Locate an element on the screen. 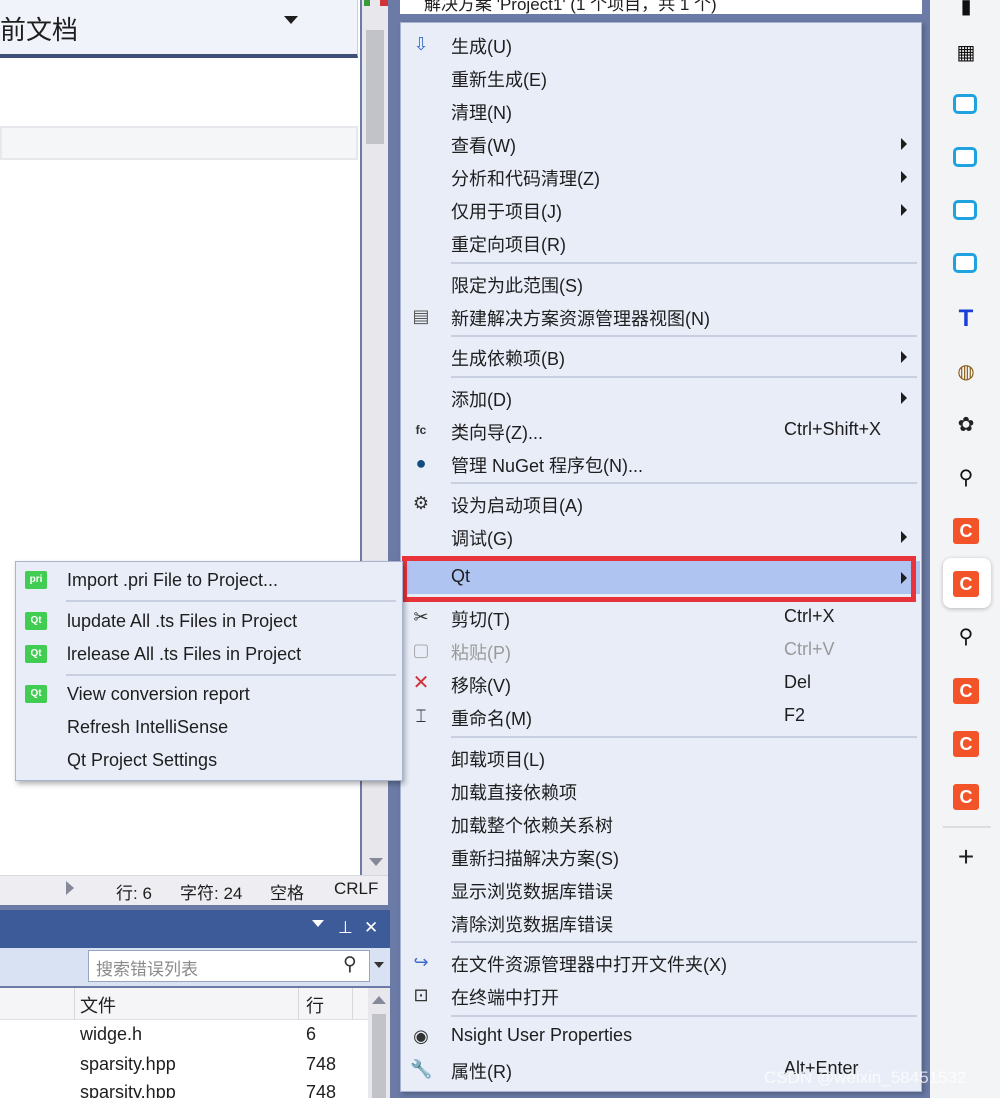 The height and width of the screenshot is (1098, 1000). class-wizard-icon: fc is located at coordinates (421, 430).